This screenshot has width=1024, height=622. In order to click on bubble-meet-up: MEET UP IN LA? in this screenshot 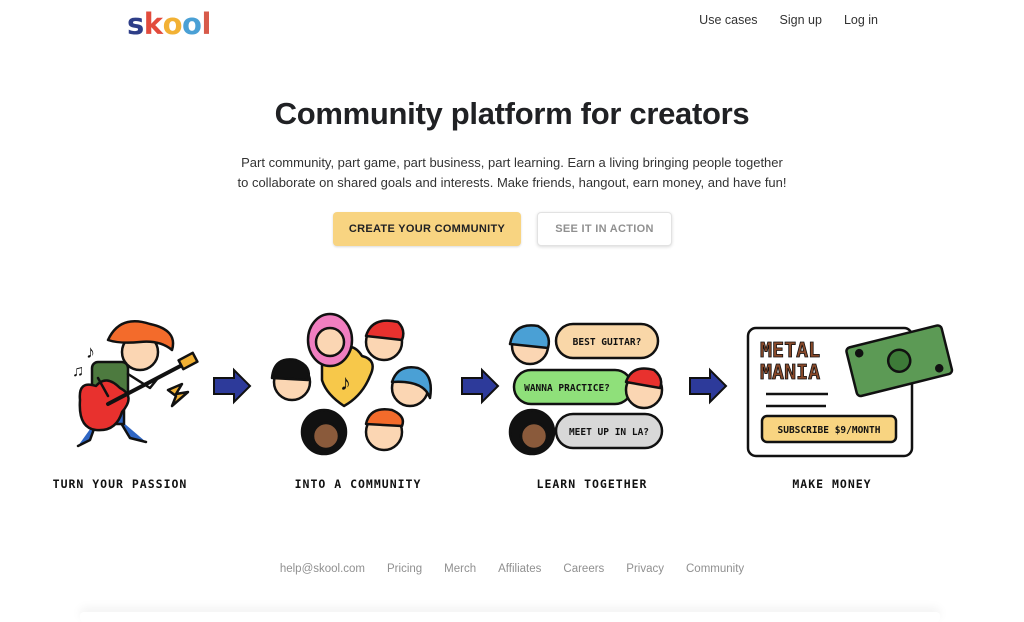, I will do `click(609, 432)`.